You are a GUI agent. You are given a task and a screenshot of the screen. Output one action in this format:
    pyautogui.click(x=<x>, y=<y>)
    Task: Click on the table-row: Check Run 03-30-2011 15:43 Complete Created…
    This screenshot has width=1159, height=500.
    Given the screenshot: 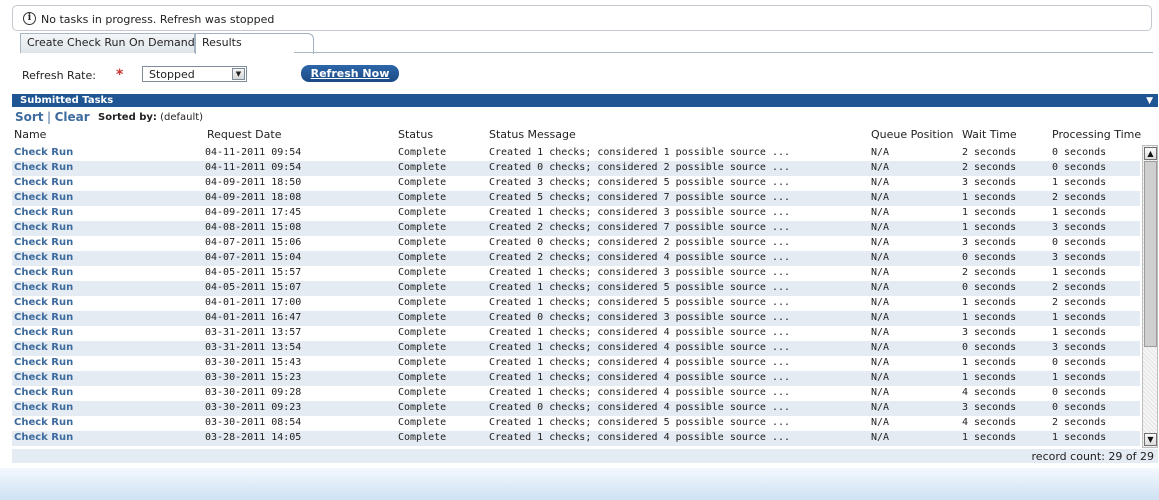 What is the action you would take?
    pyautogui.click(x=576, y=363)
    